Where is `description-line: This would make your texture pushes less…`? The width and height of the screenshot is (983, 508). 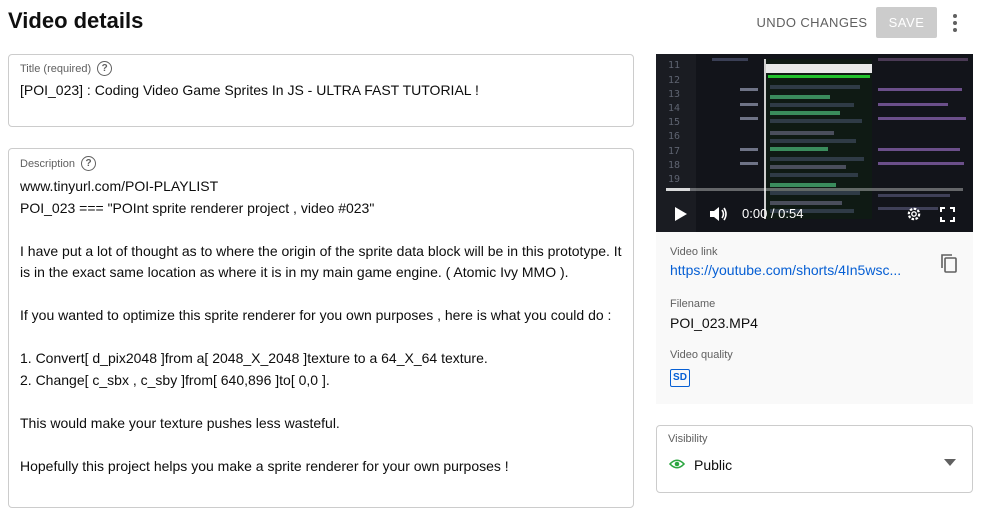
description-line: This would make your texture pushes less… is located at coordinates (180, 422).